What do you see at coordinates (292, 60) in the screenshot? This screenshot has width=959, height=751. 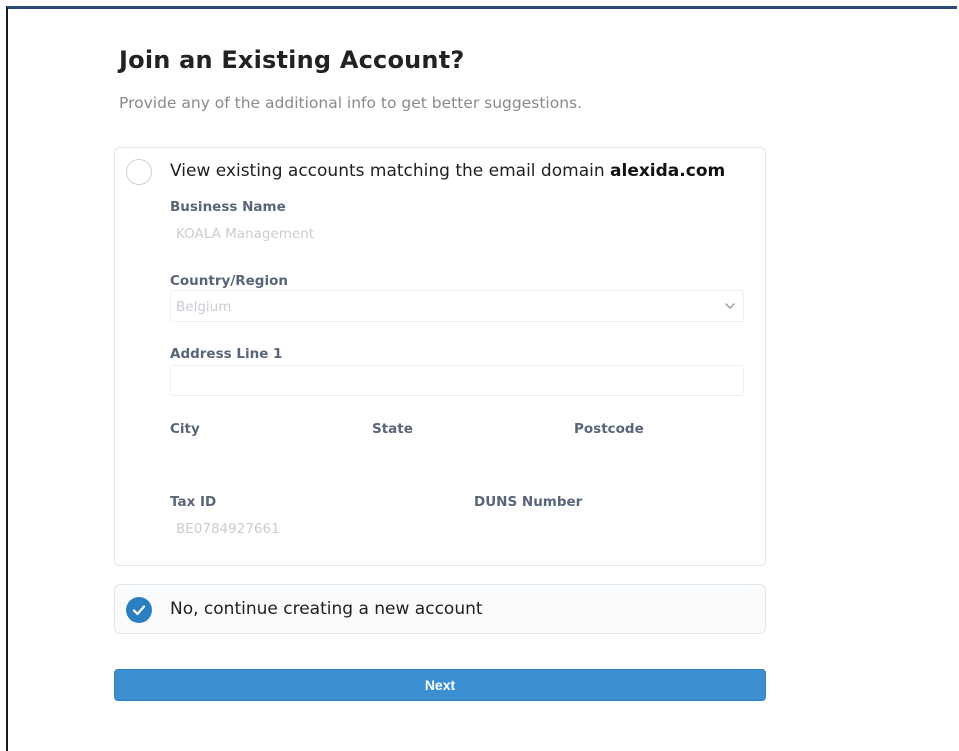 I see `page-title: Join an Existing Account?` at bounding box center [292, 60].